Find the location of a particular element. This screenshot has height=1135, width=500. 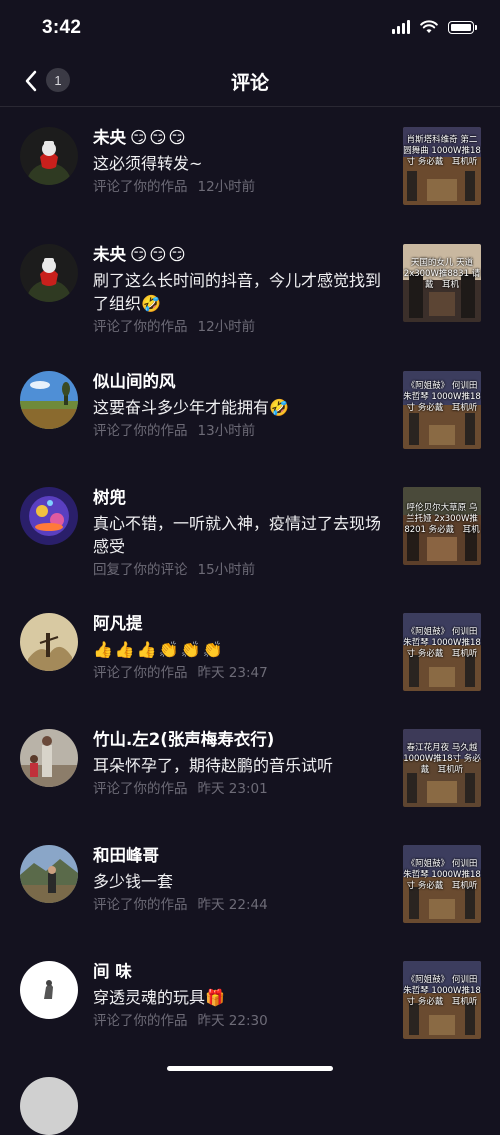

comment-content: 间 味 穿透灵魂的玩具🎁 评论了你的作品 昨天 22:30 is located at coordinates (243, 996).